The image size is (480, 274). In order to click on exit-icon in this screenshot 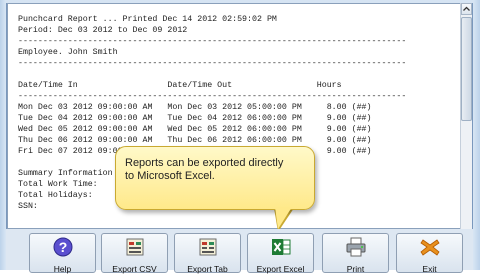, I will do `click(429, 247)`.